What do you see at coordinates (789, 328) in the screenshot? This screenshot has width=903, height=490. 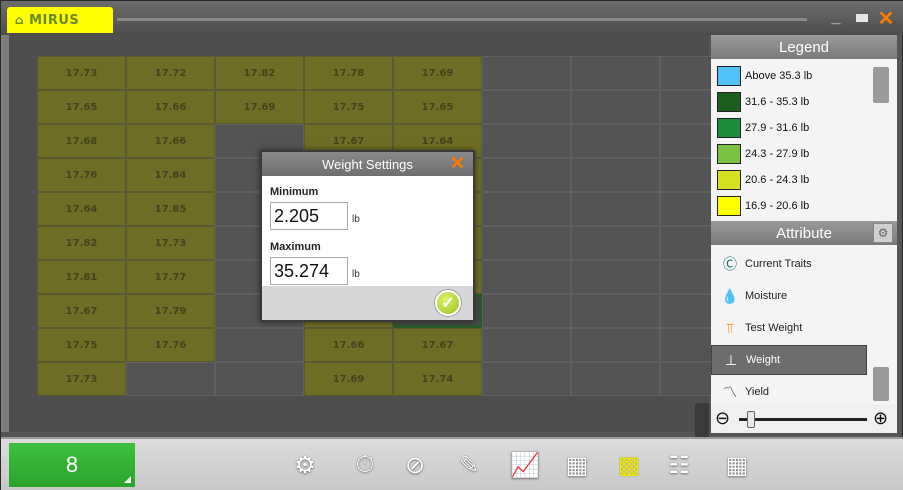 I see `attribute-item: ⫪ Test Weight` at bounding box center [789, 328].